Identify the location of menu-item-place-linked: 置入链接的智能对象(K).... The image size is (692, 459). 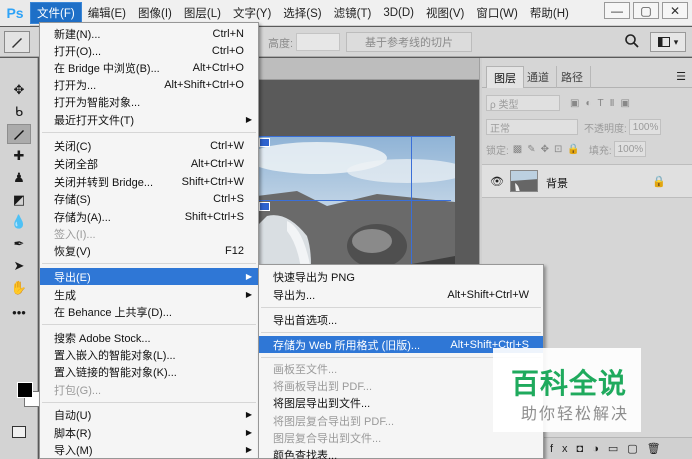
(149, 371).